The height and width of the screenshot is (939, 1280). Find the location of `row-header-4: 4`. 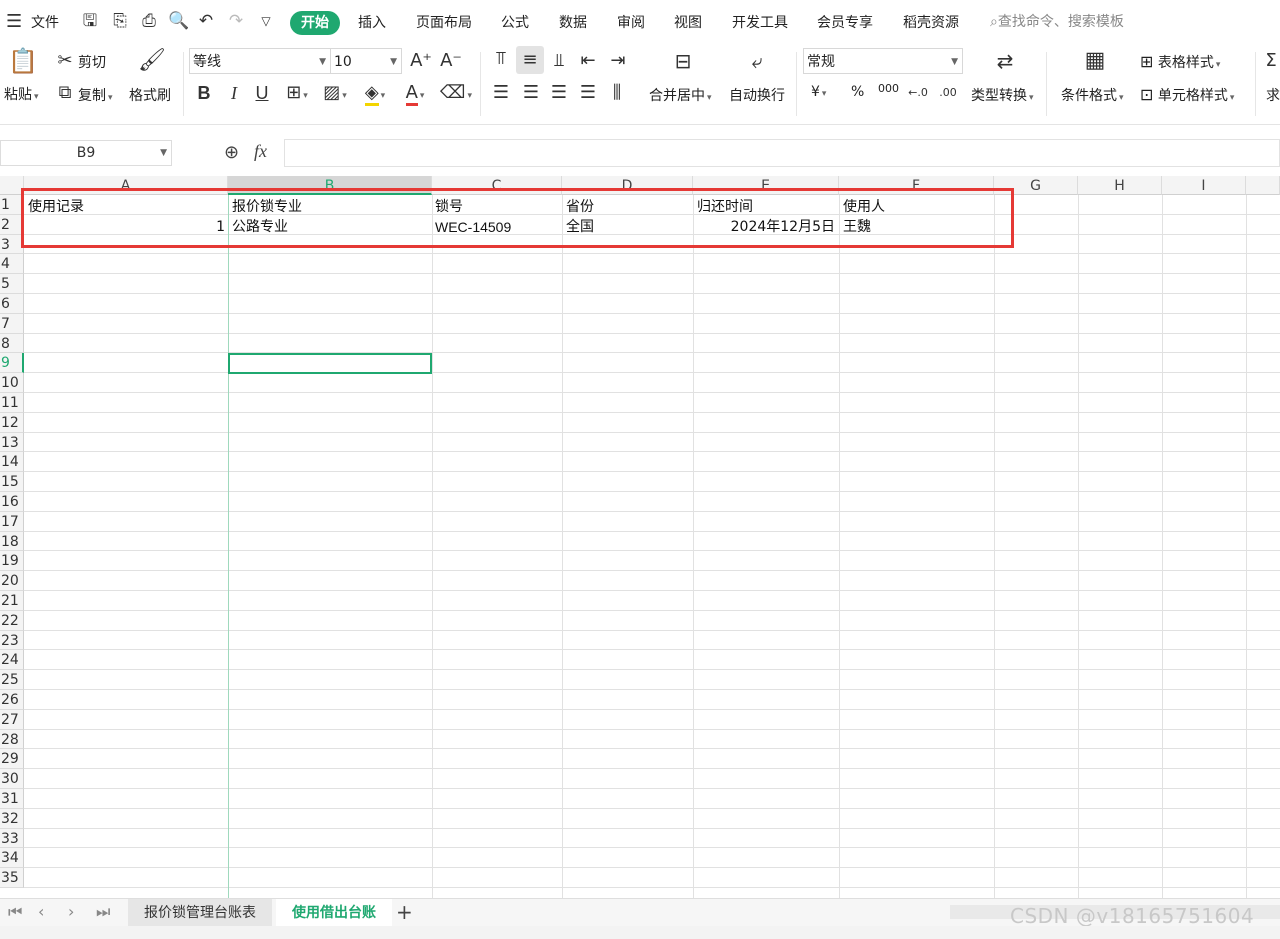

row-header-4: 4 is located at coordinates (12, 264).